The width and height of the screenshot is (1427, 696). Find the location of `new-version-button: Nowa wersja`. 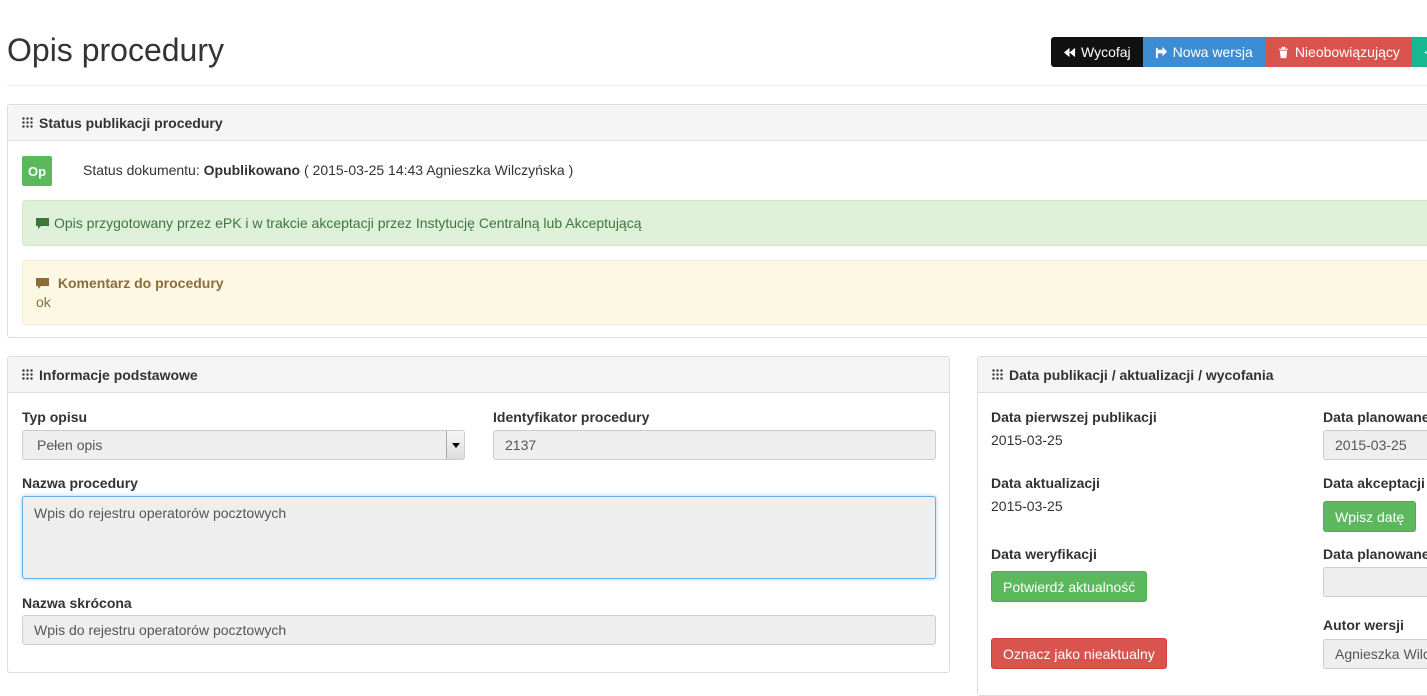

new-version-button: Nowa wersja is located at coordinates (1203, 52).